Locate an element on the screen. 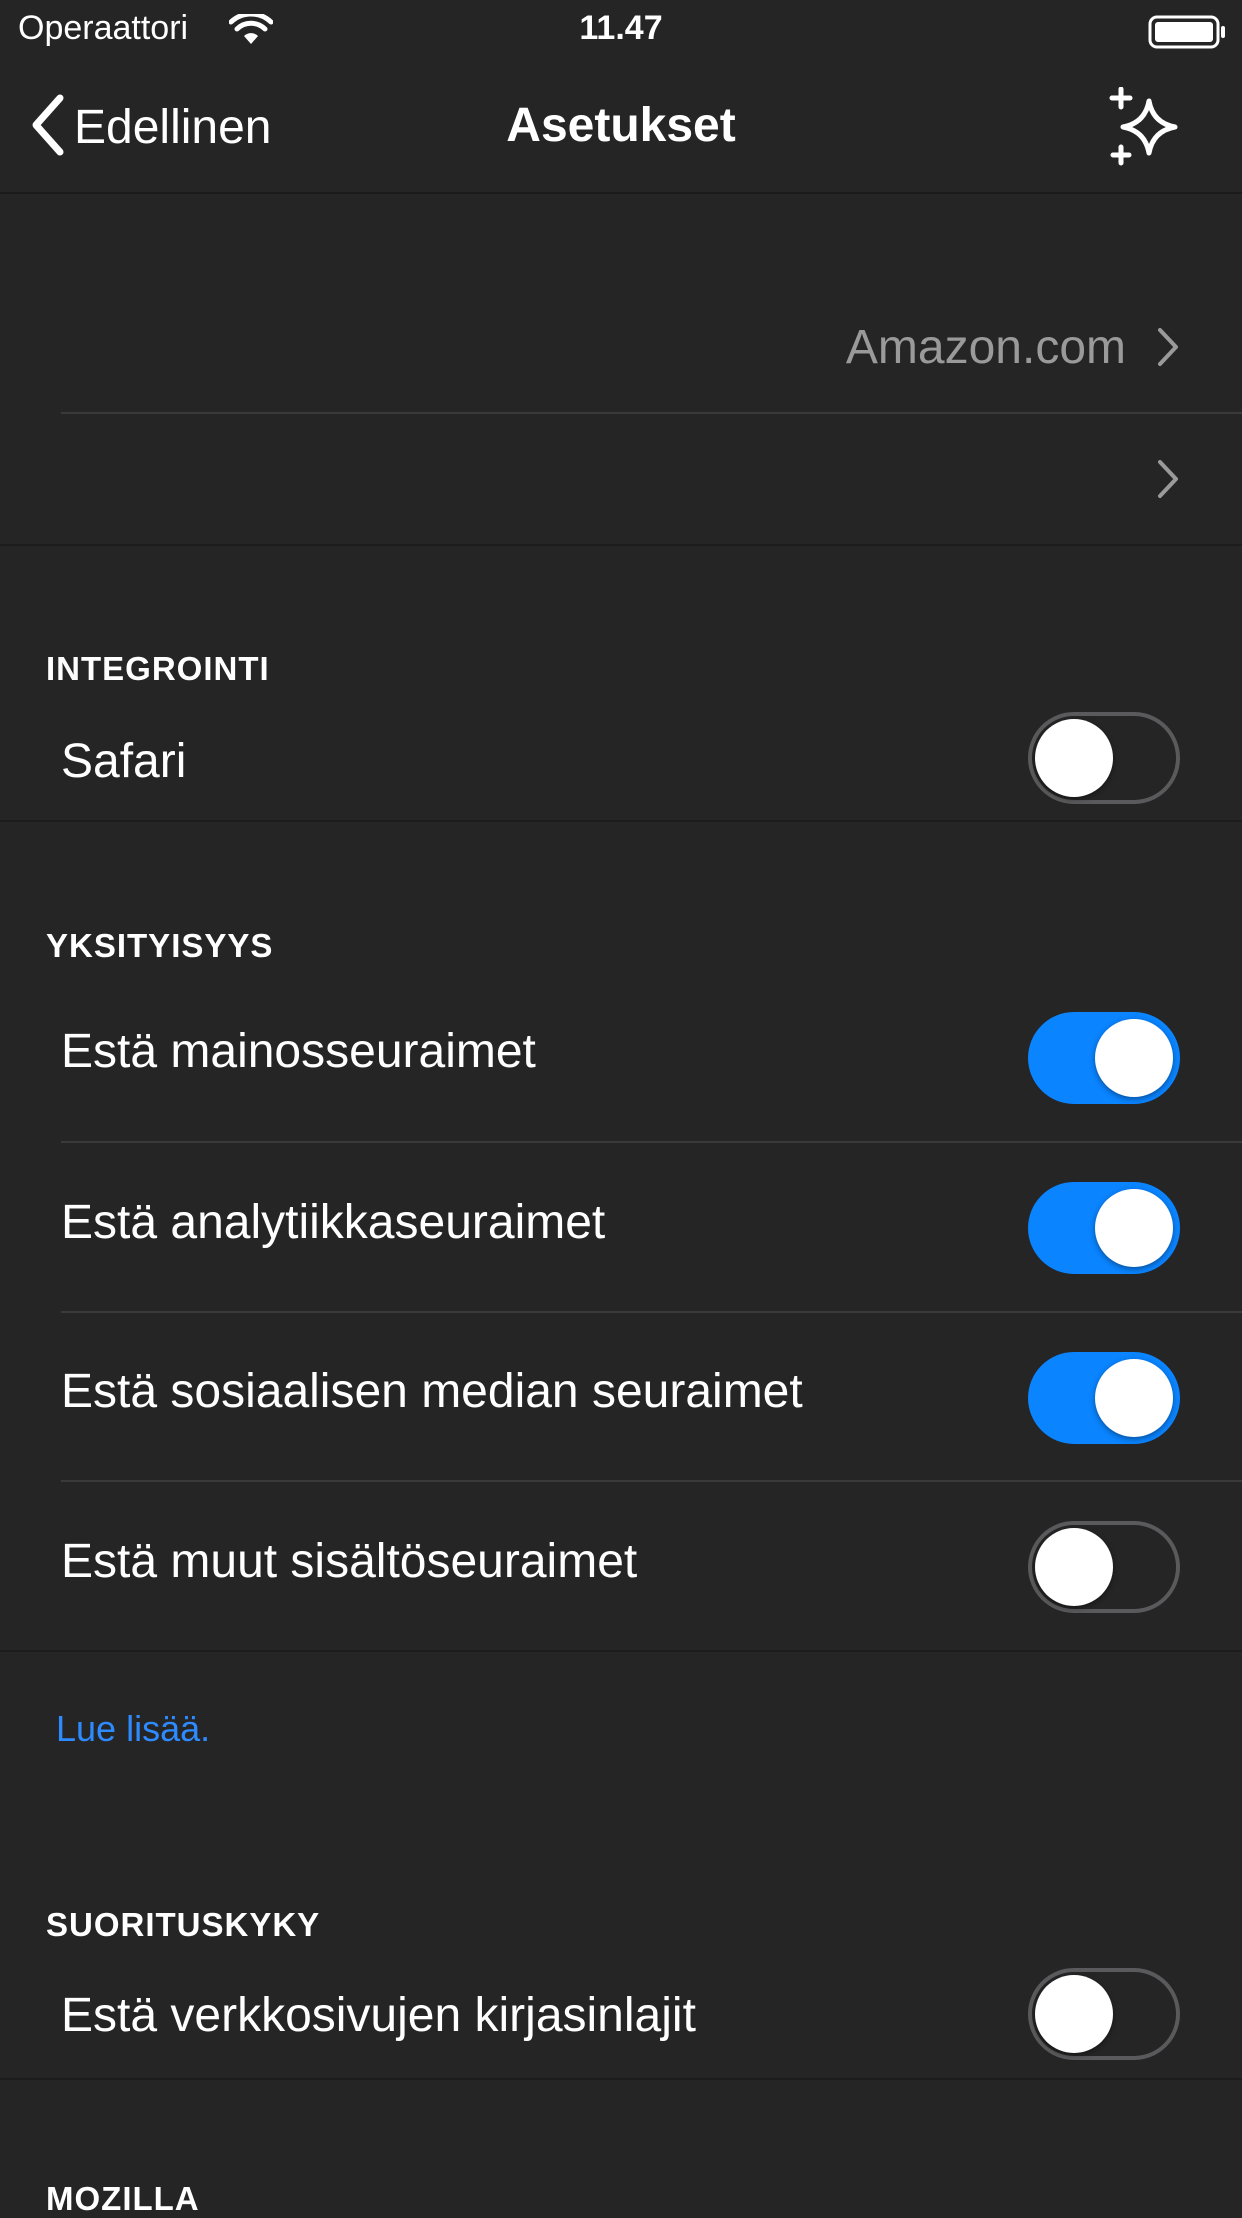 Image resolution: width=1242 pixels, height=2218 pixels. toggle-label: Estä mainosseuraimet is located at coordinates (298, 1051).